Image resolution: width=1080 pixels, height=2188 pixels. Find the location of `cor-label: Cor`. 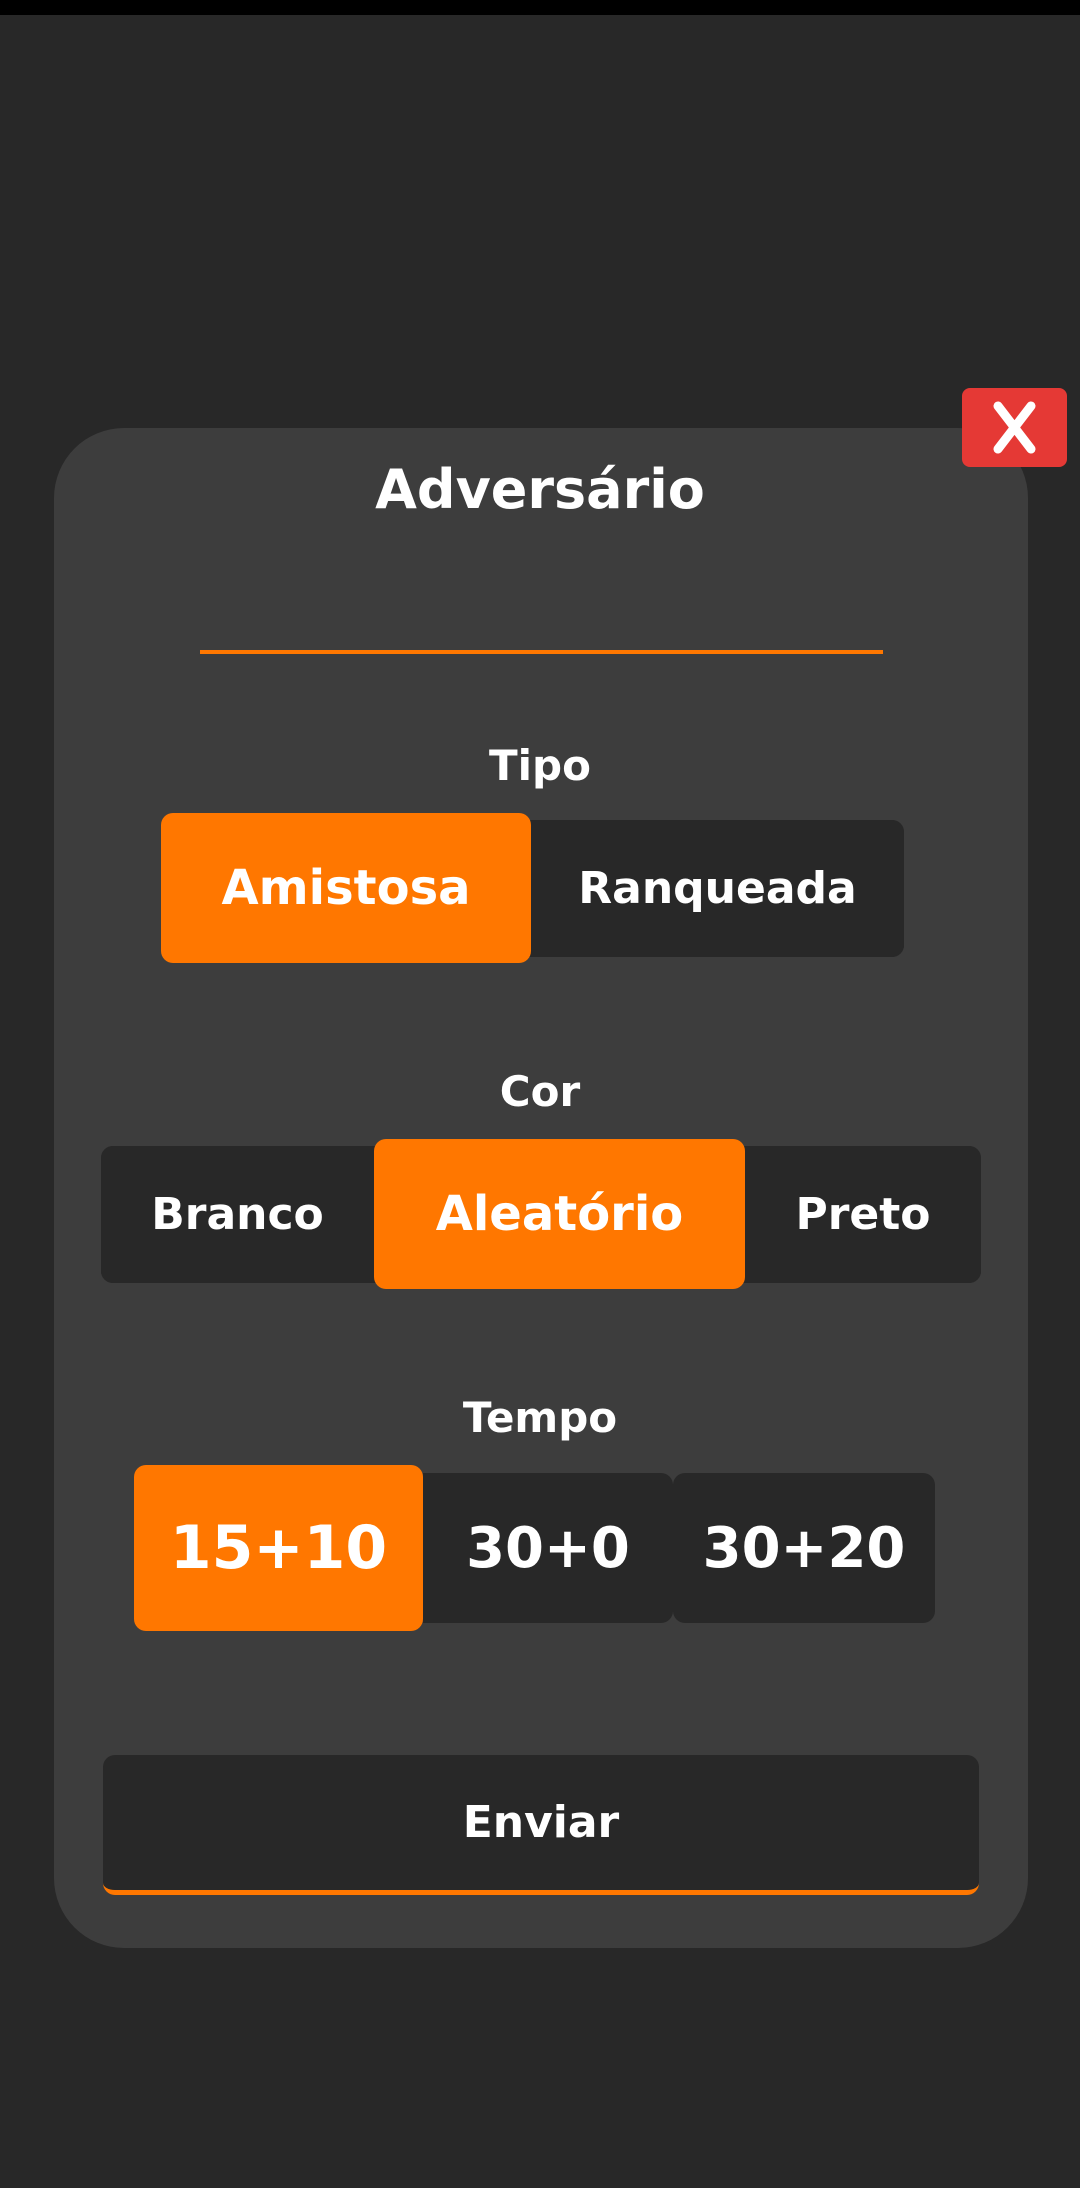

cor-label: Cor is located at coordinates (540, 1091).